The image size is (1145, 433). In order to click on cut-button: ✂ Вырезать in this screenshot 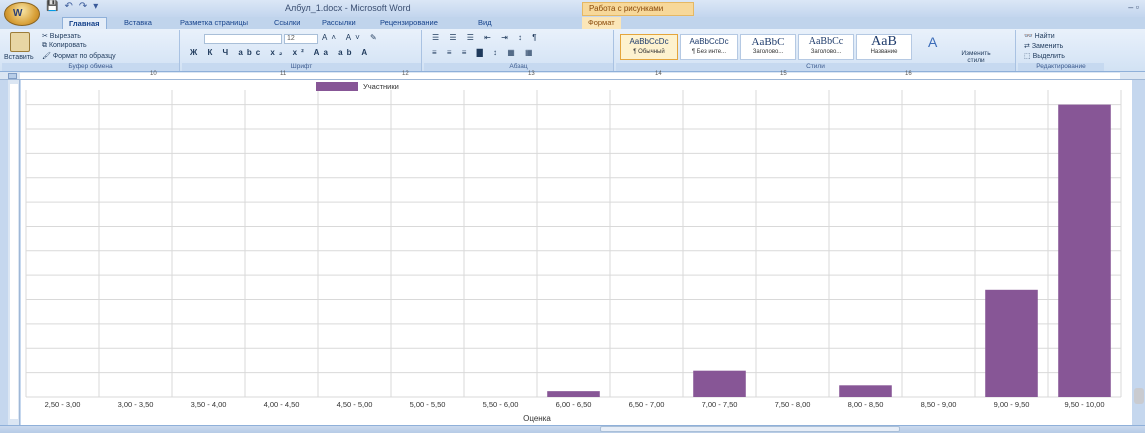, I will do `click(61, 36)`.